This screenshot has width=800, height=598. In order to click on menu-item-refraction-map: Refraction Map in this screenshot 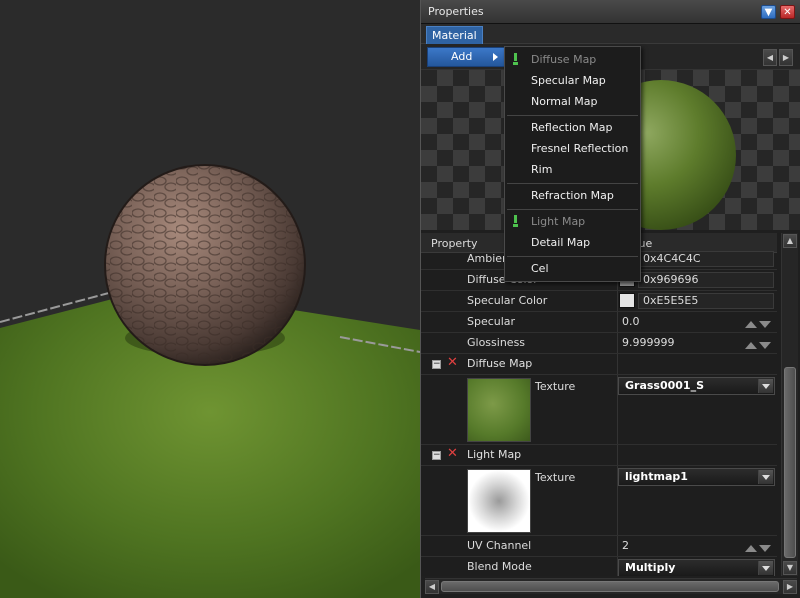, I will do `click(572, 195)`.